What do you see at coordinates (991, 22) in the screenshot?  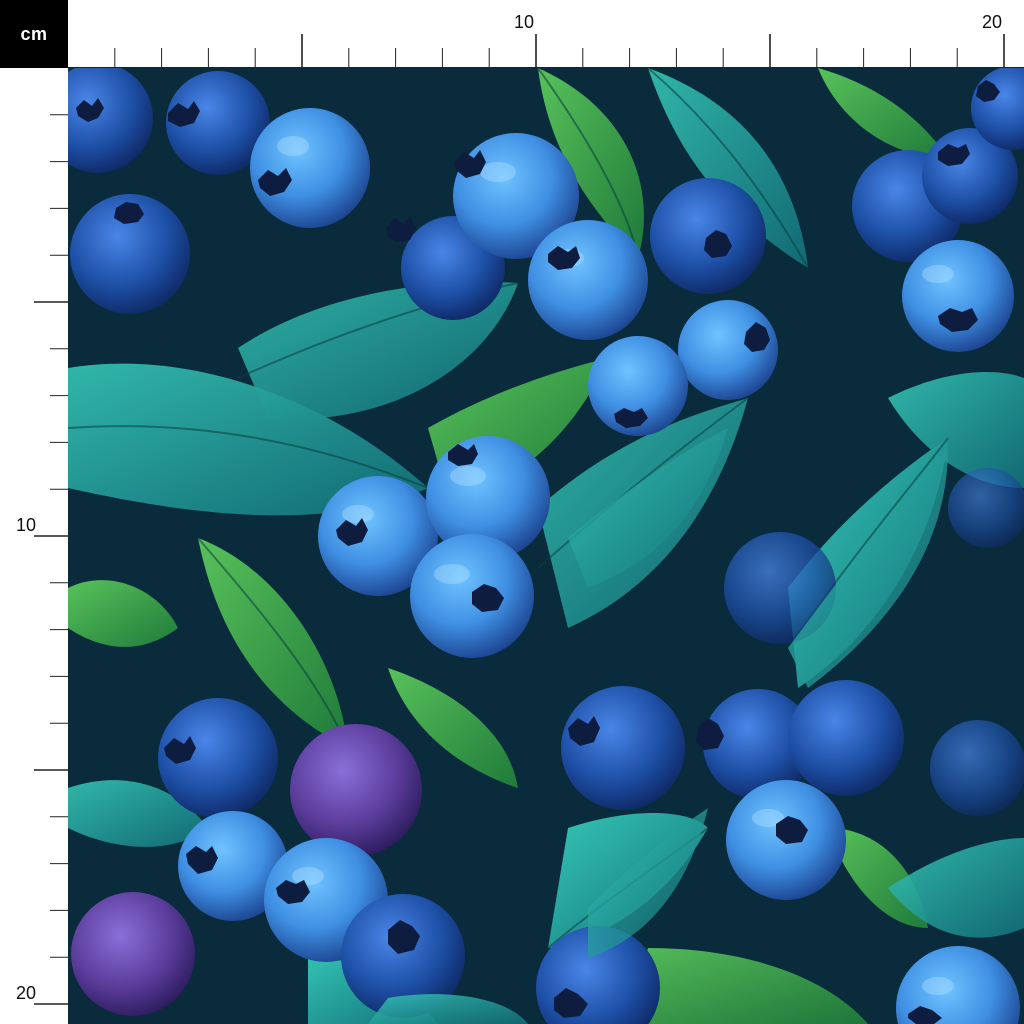 I see `top-ruler-label-20: 20` at bounding box center [991, 22].